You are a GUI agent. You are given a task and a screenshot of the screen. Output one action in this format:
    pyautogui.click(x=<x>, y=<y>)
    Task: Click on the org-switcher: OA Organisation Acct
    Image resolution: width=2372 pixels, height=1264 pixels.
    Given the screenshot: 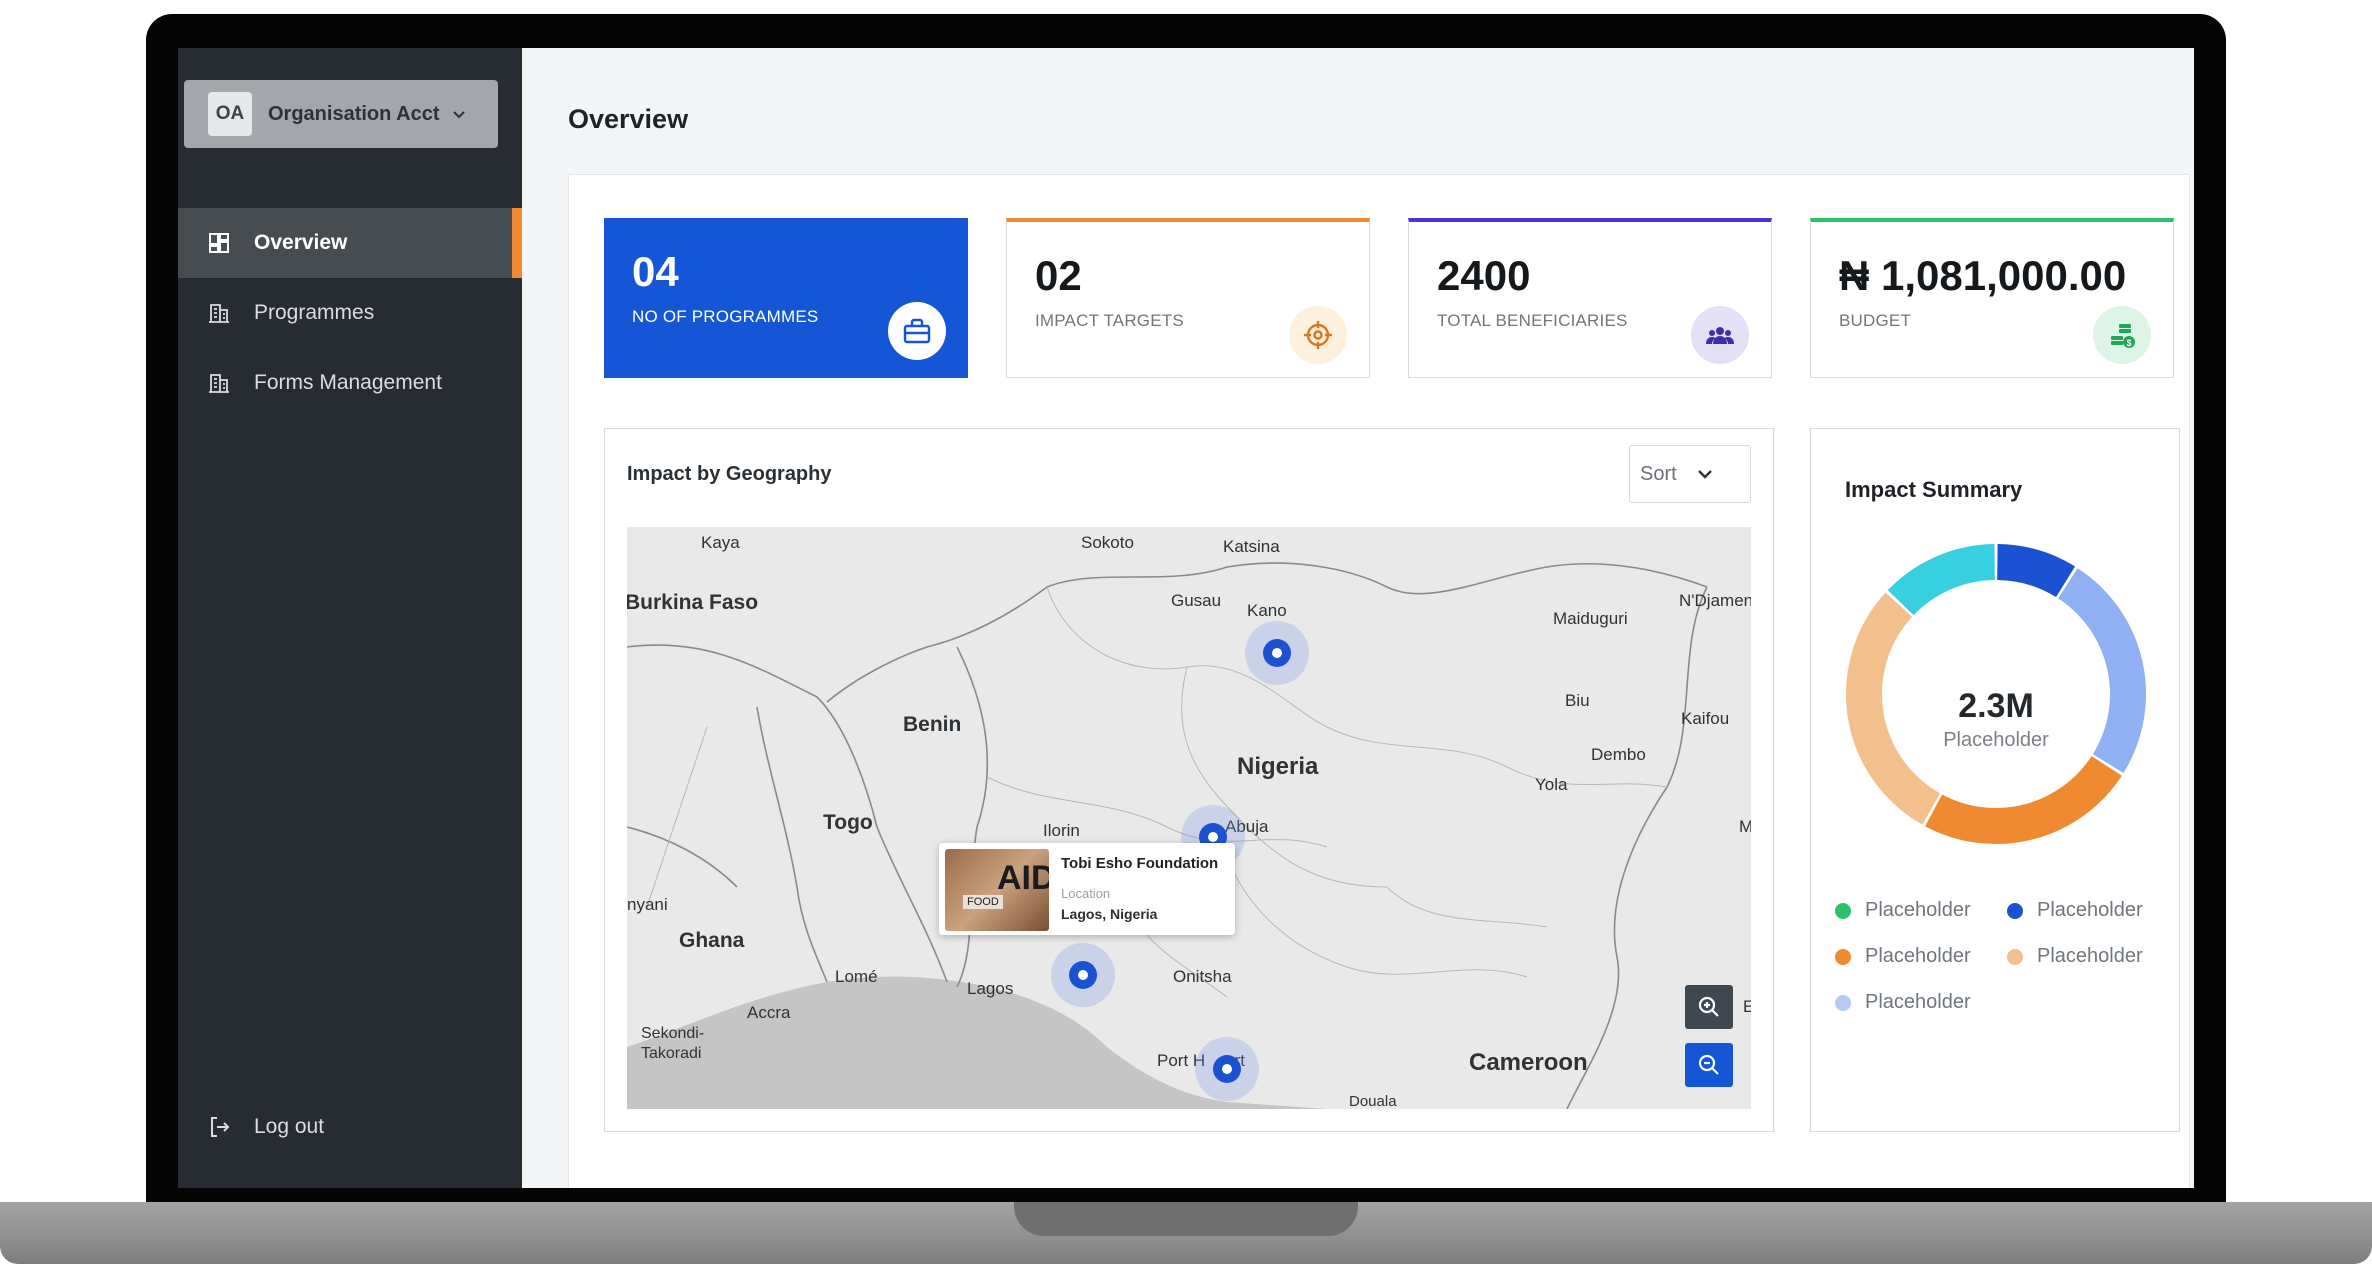 What is the action you would take?
    pyautogui.click(x=341, y=114)
    